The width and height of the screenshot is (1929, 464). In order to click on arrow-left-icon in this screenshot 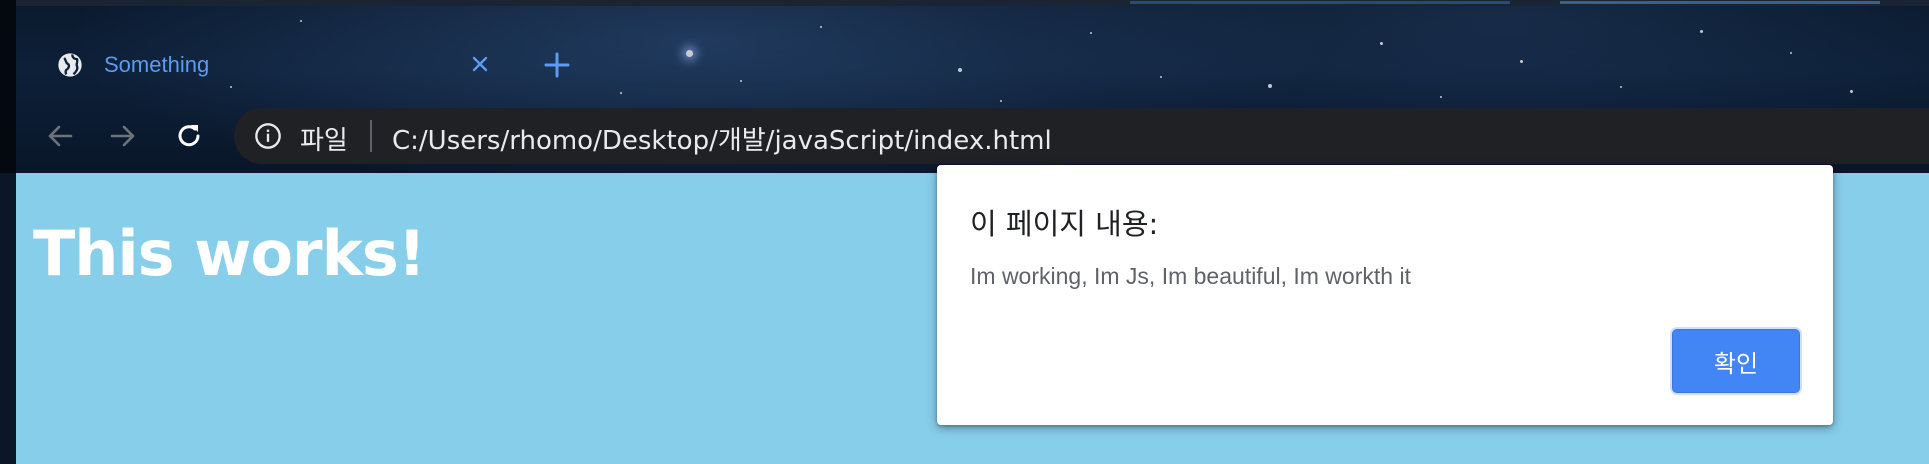, I will do `click(60, 136)`.